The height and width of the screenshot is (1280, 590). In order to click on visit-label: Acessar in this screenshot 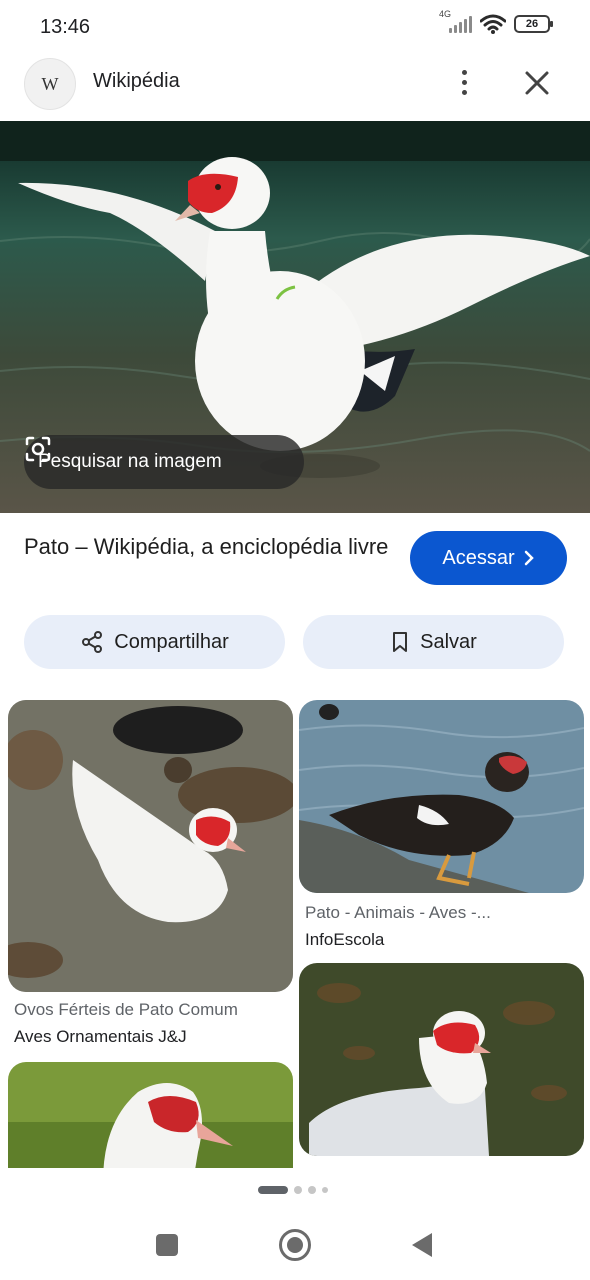, I will do `click(478, 557)`.